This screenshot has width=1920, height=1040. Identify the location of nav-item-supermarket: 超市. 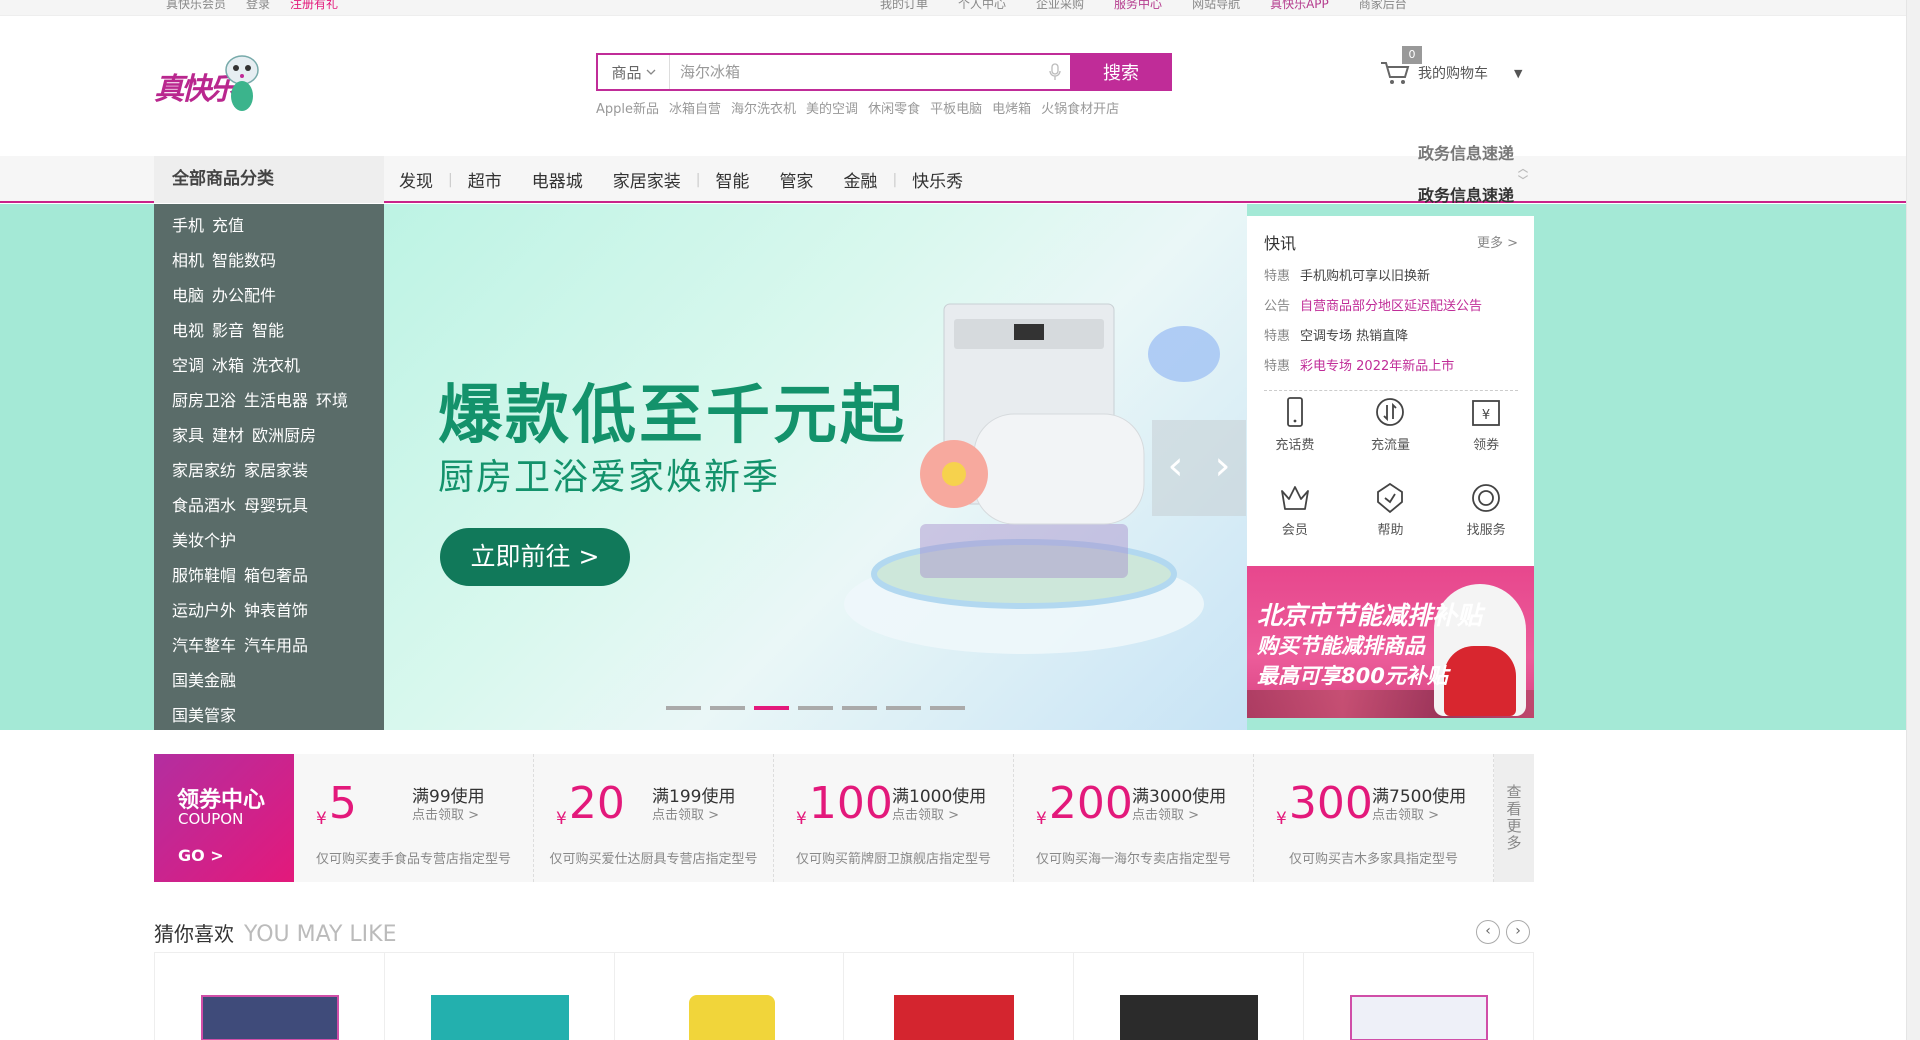
(485, 179).